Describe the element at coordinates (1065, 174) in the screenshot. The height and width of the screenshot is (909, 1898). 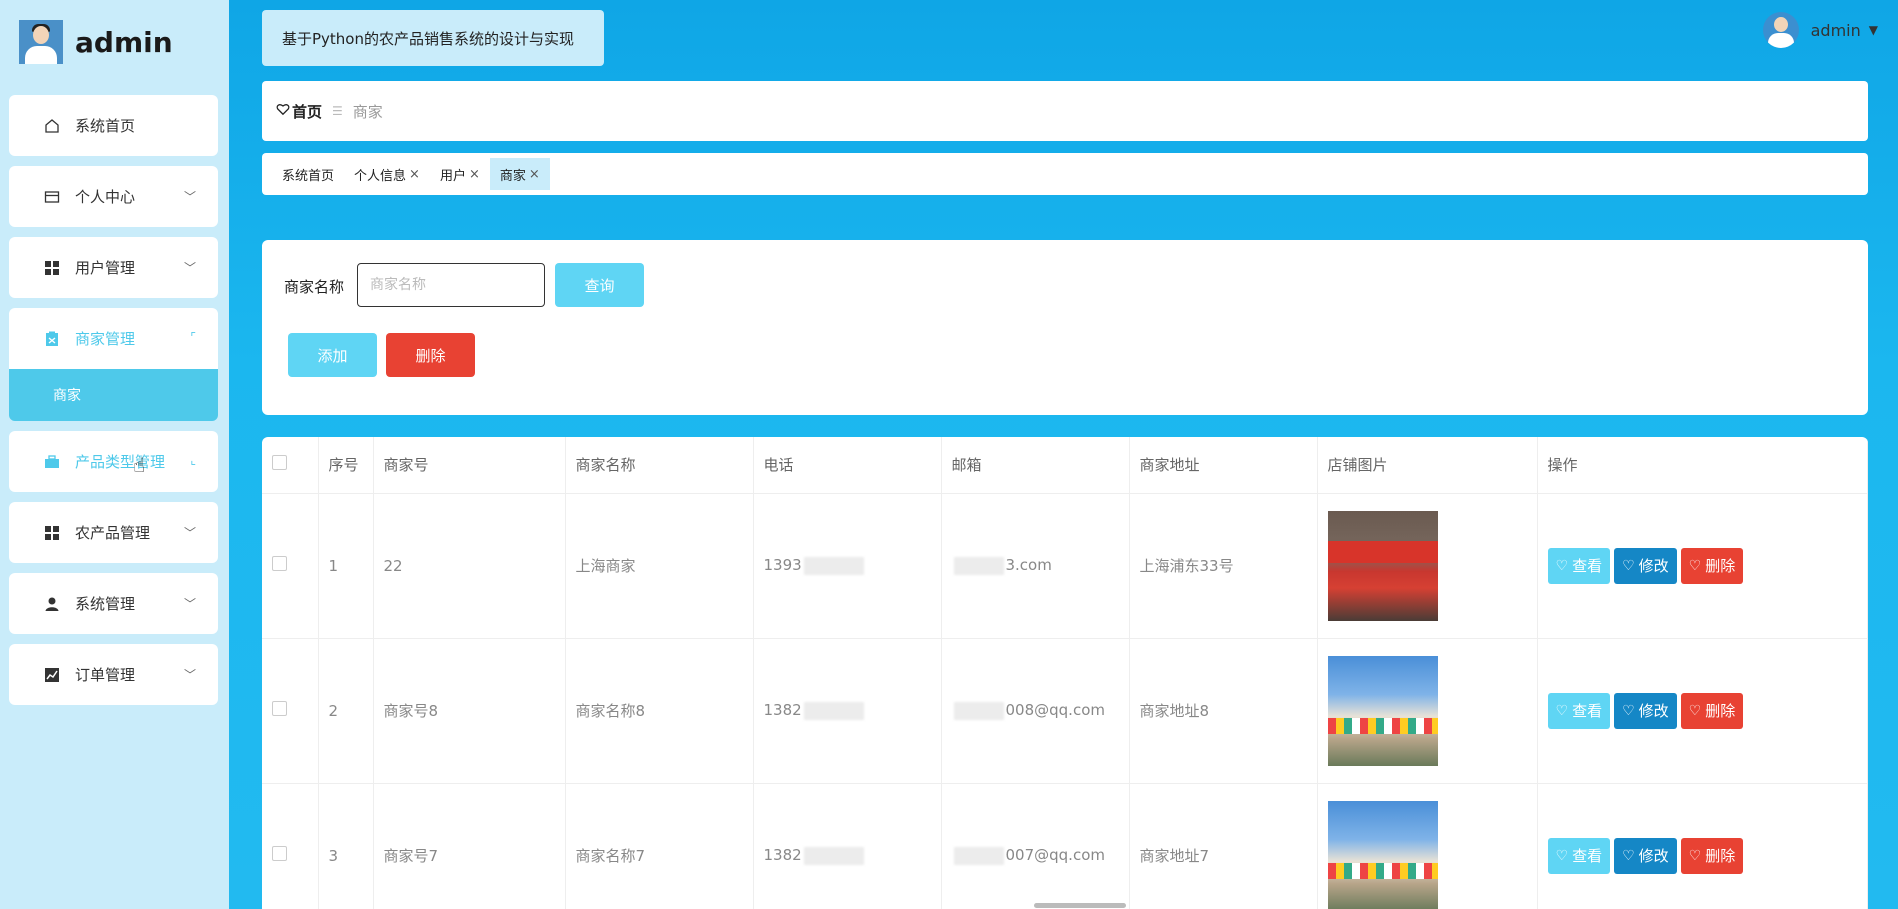
I see `tags-view: 系统首页 个人信息 × 用户 × 商家 ×` at that location.